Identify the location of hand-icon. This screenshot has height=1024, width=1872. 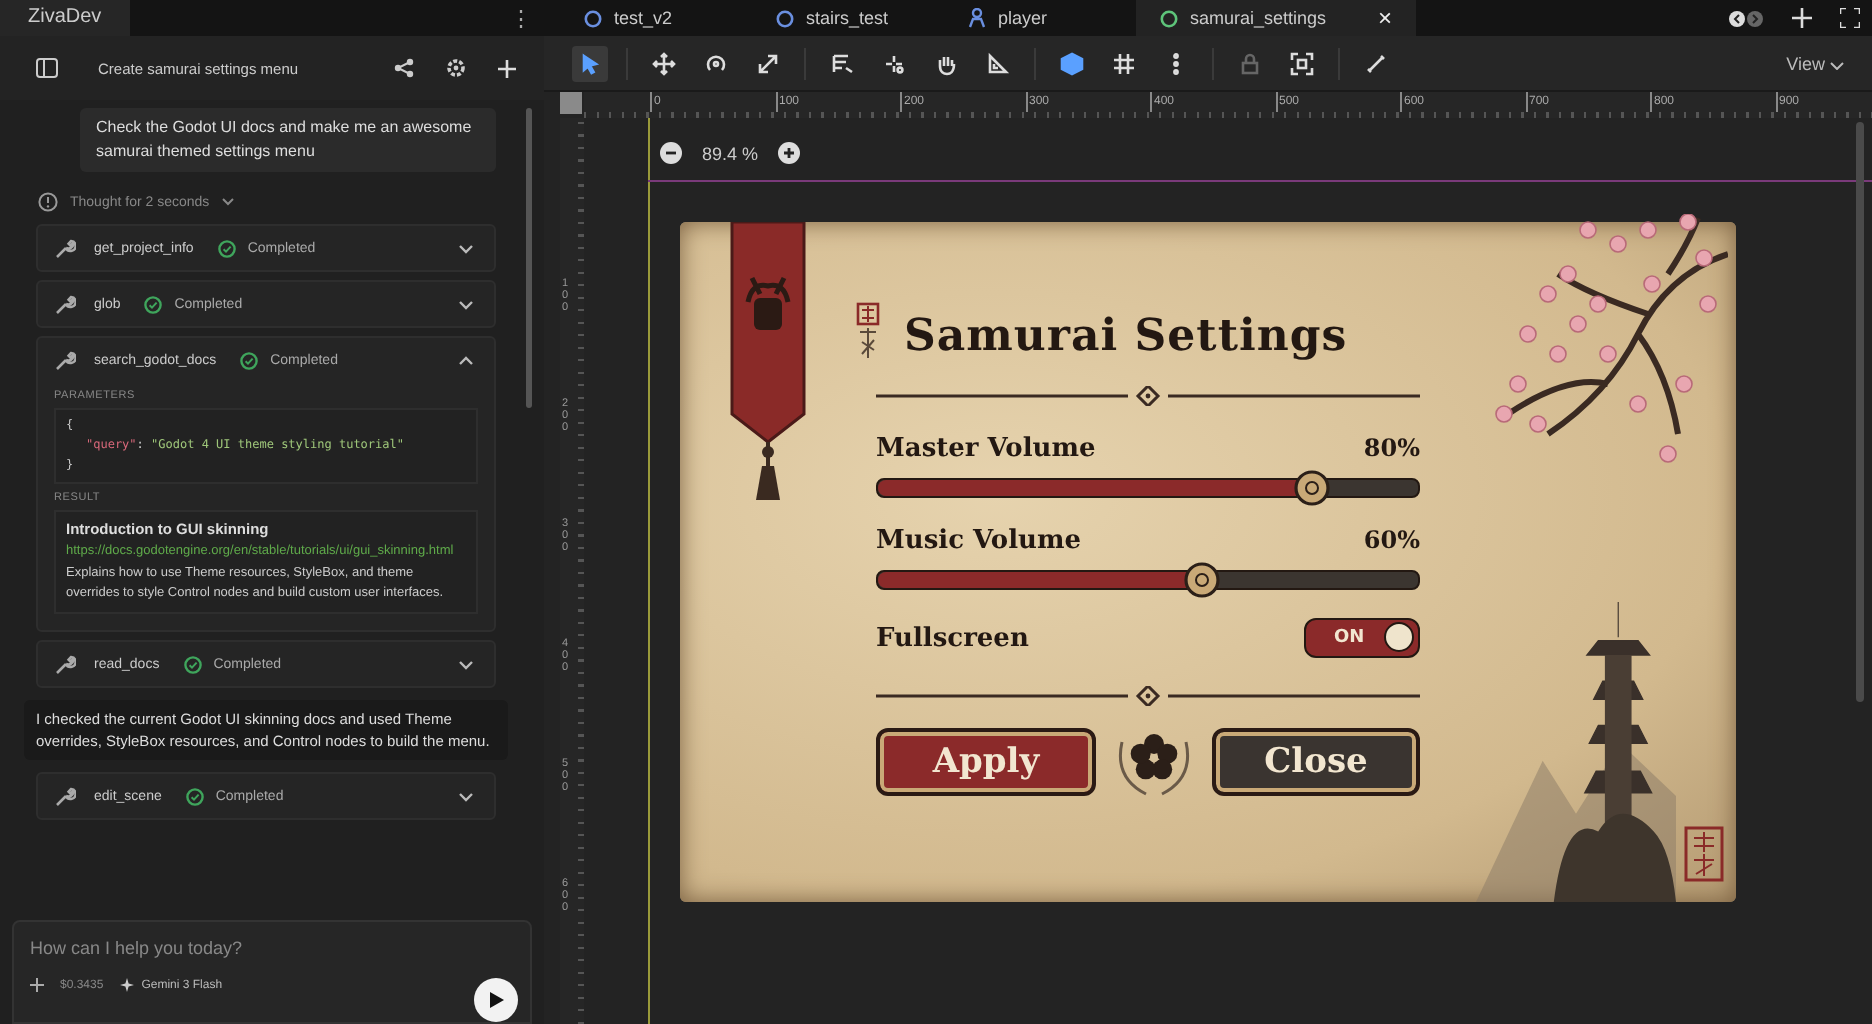
(946, 63).